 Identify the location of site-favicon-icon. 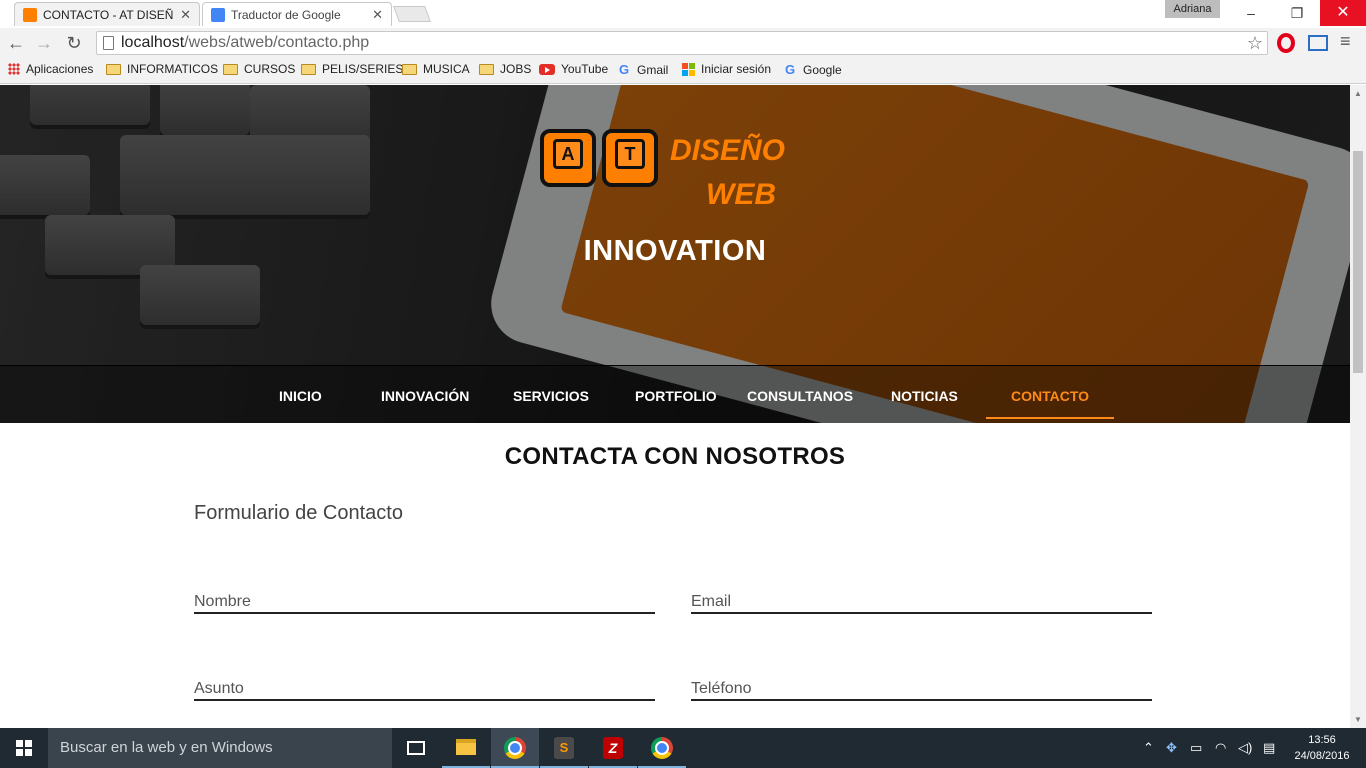
(30, 14).